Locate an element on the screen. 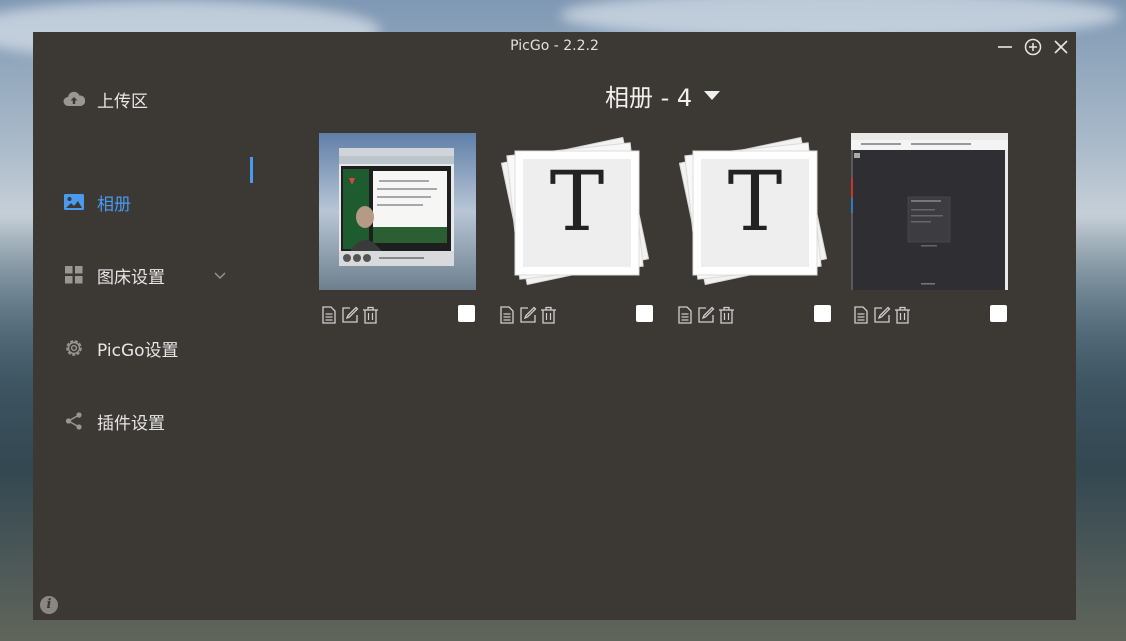 The height and width of the screenshot is (641, 1126). grid-icon is located at coordinates (74, 275).